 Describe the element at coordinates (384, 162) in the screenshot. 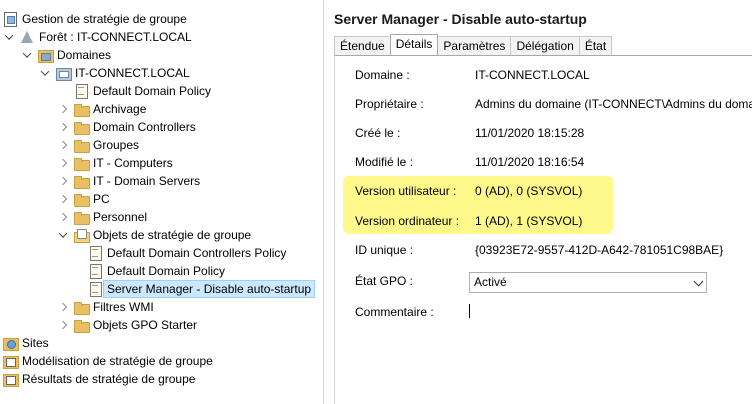

I see `field-label: Modifié le :` at that location.